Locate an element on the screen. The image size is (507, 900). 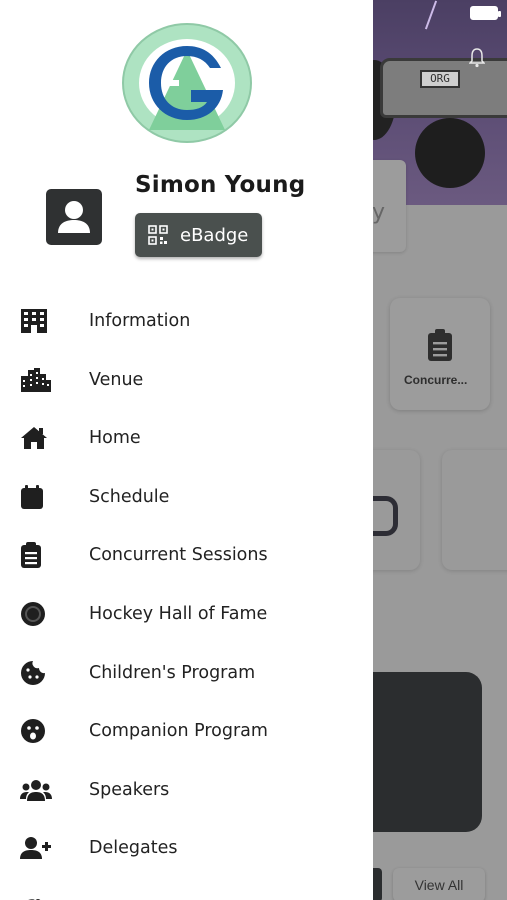
menu-item-label: Information is located at coordinates (140, 321).